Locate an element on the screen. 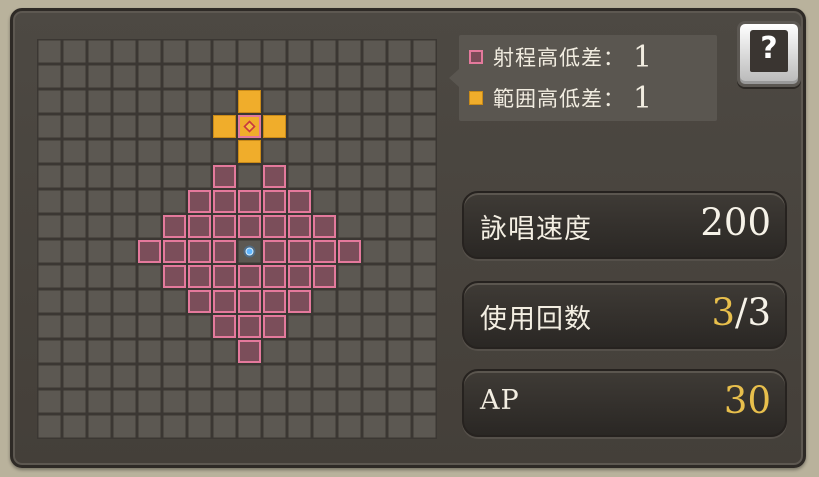  legend-range-row: 射程高低差： 1 is located at coordinates (561, 57).